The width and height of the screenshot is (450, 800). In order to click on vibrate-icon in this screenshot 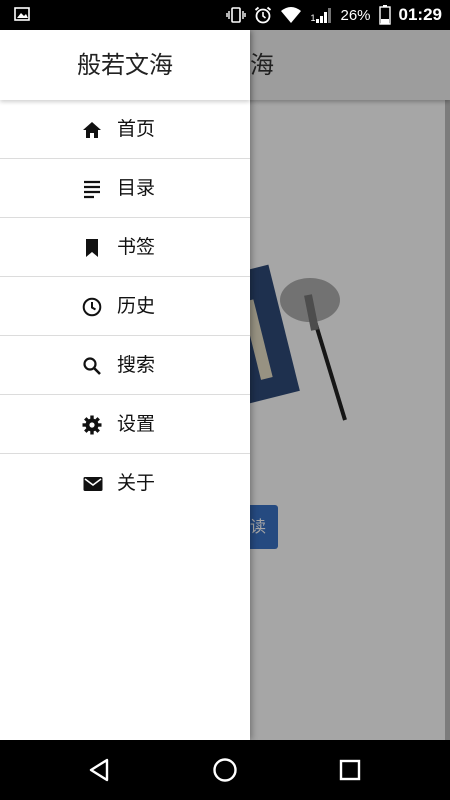, I will do `click(236, 15)`.